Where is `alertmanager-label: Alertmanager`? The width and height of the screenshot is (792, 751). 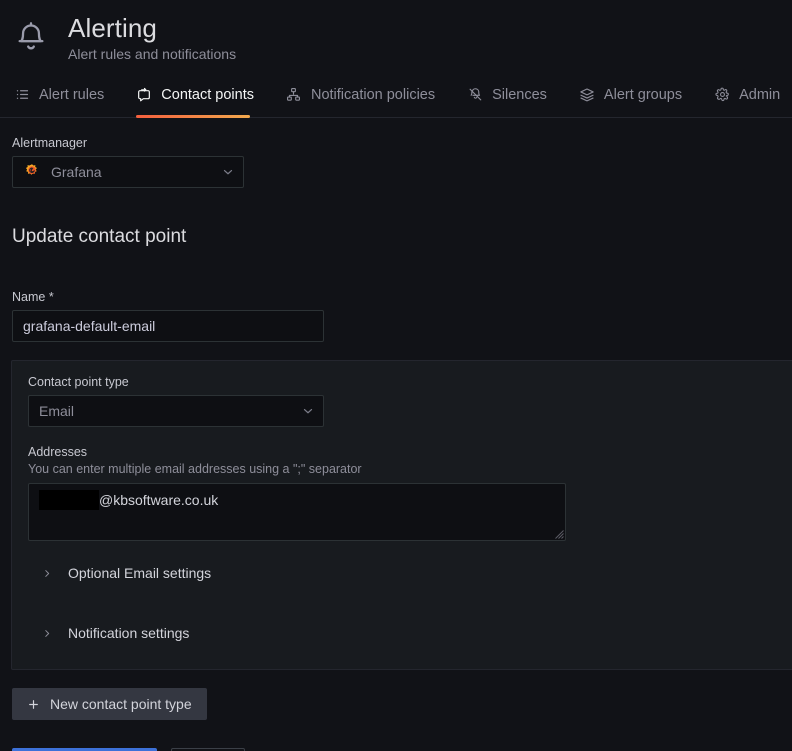 alertmanager-label: Alertmanager is located at coordinates (50, 143).